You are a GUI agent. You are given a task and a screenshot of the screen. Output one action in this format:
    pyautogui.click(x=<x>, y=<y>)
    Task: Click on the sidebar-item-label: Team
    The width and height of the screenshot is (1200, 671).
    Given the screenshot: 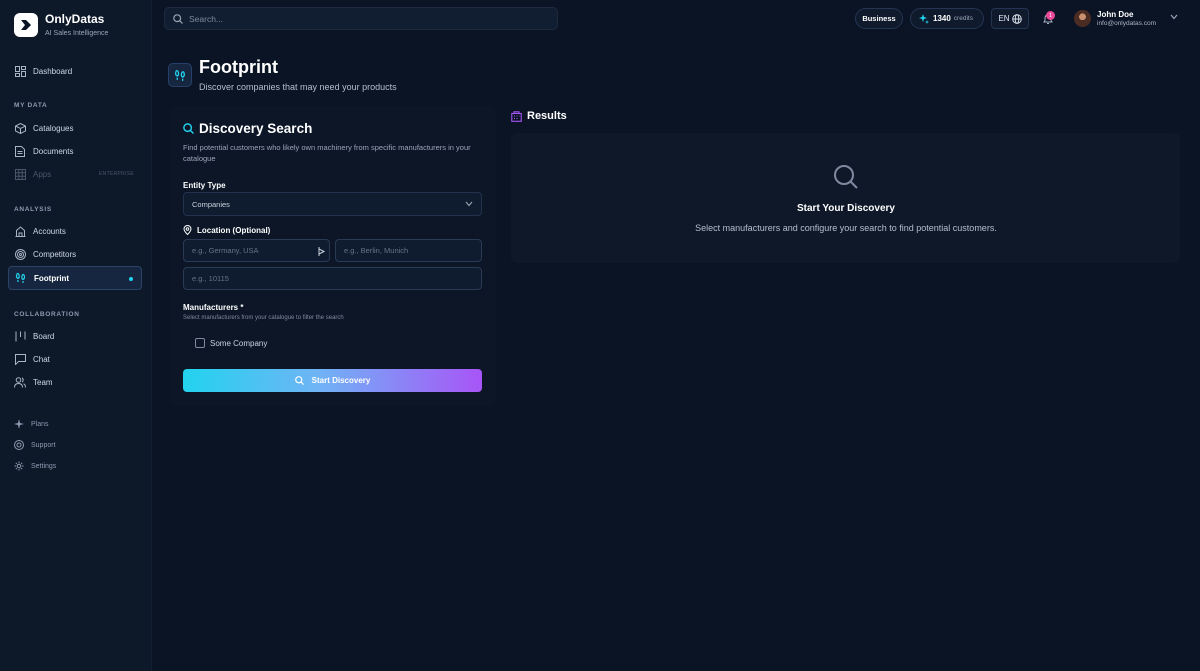 What is the action you would take?
    pyautogui.click(x=43, y=382)
    